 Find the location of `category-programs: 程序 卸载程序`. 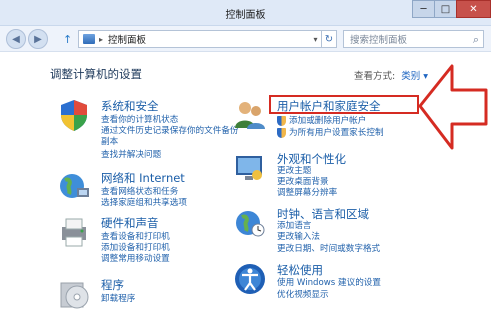

category-programs: 程序 卸载程序 is located at coordinates (157, 295).